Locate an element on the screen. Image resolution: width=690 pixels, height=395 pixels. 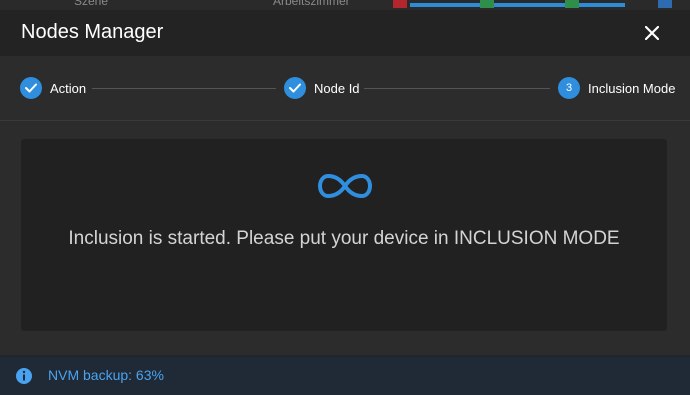
close-button is located at coordinates (652, 33).